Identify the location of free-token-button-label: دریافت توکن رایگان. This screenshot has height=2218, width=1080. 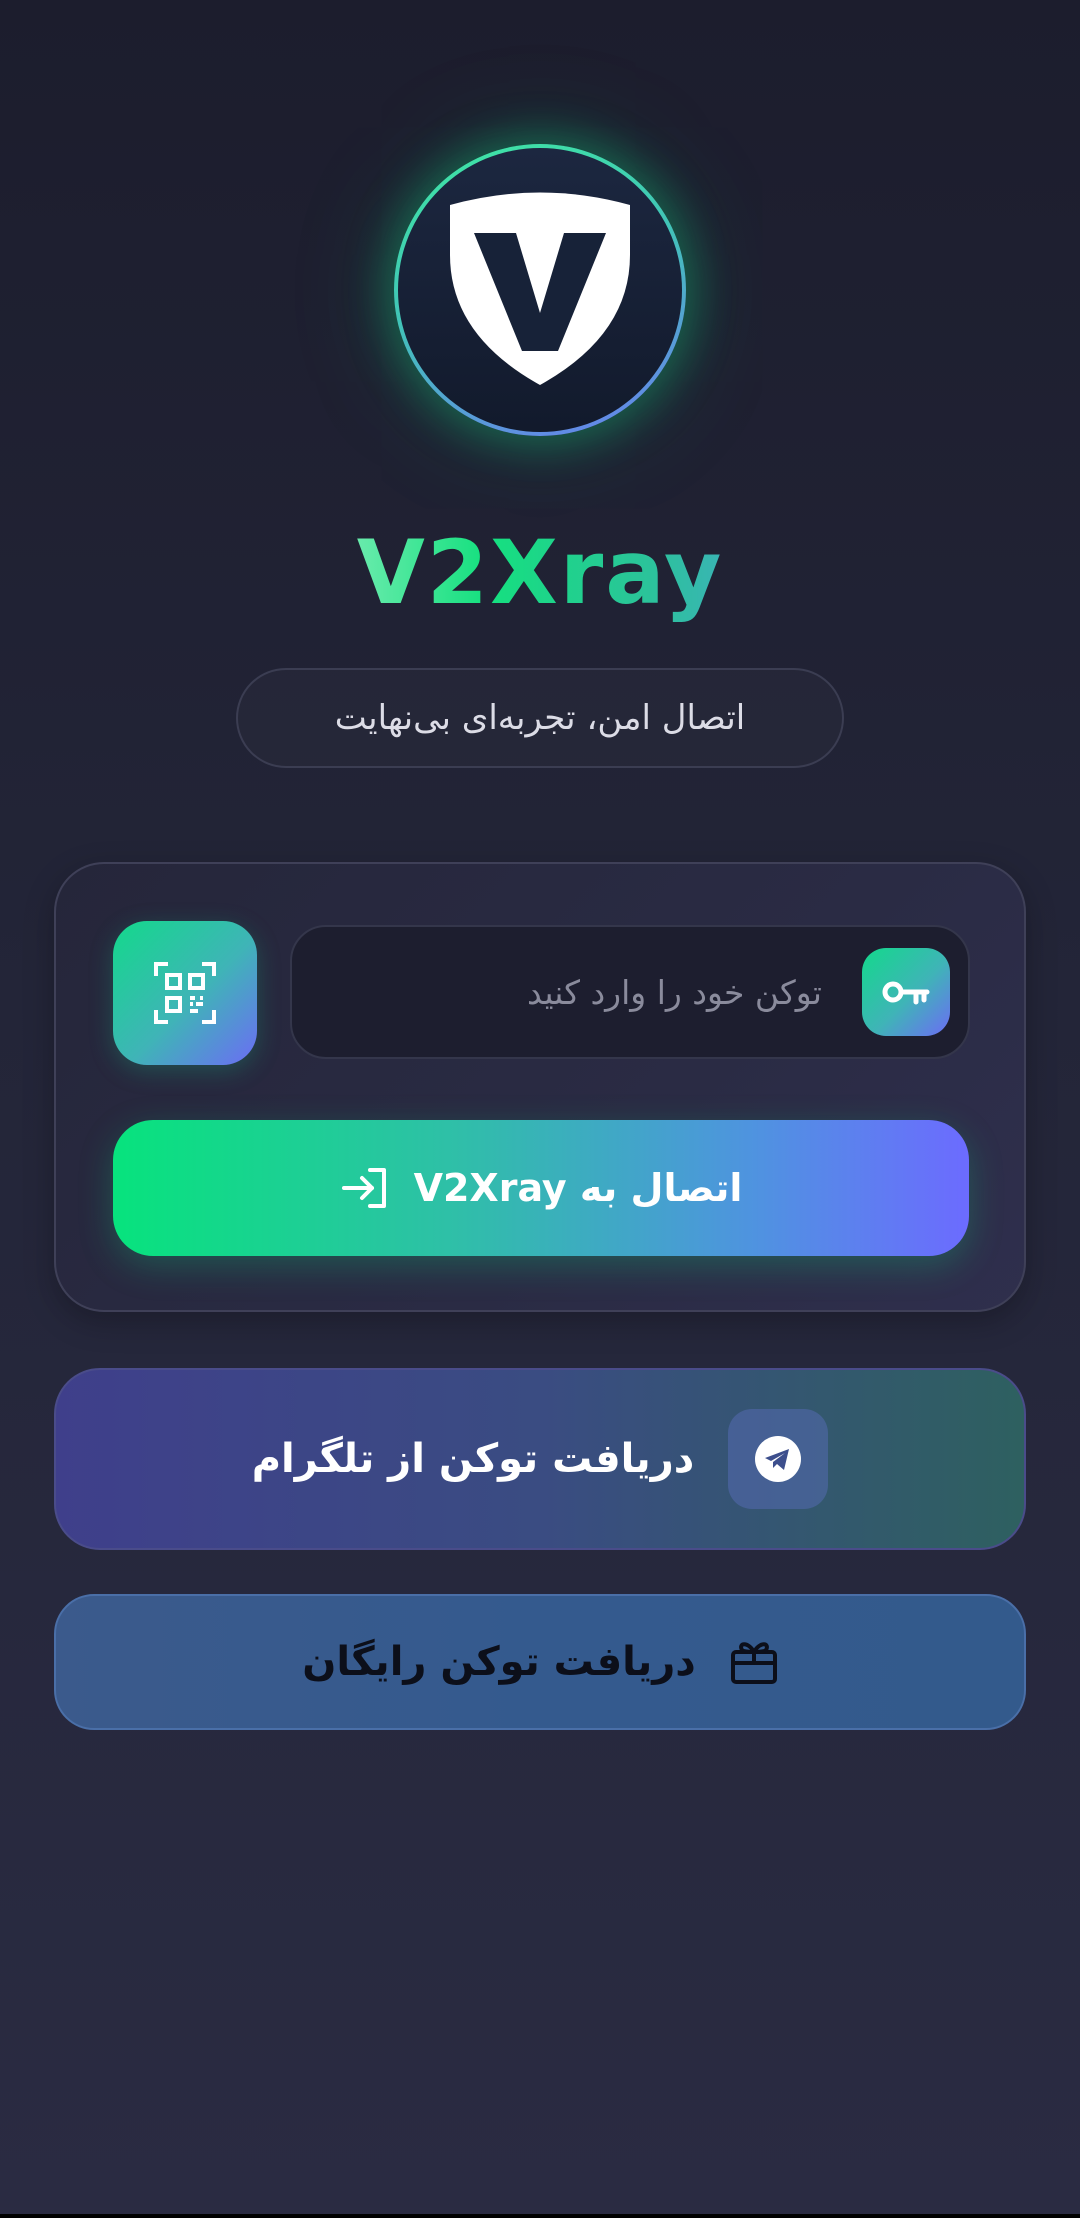
(499, 1662).